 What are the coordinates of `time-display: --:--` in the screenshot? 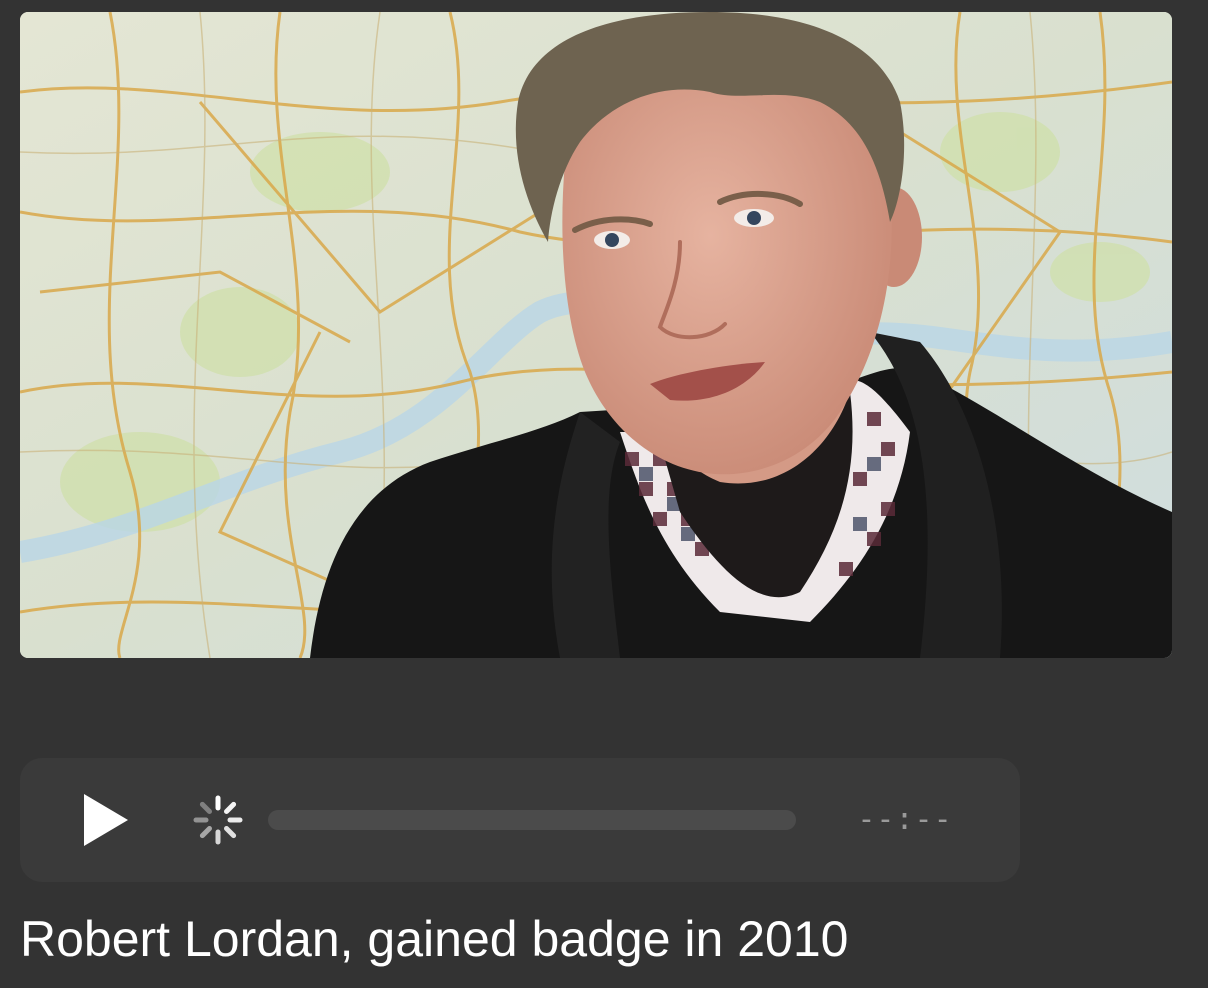 It's located at (905, 819).